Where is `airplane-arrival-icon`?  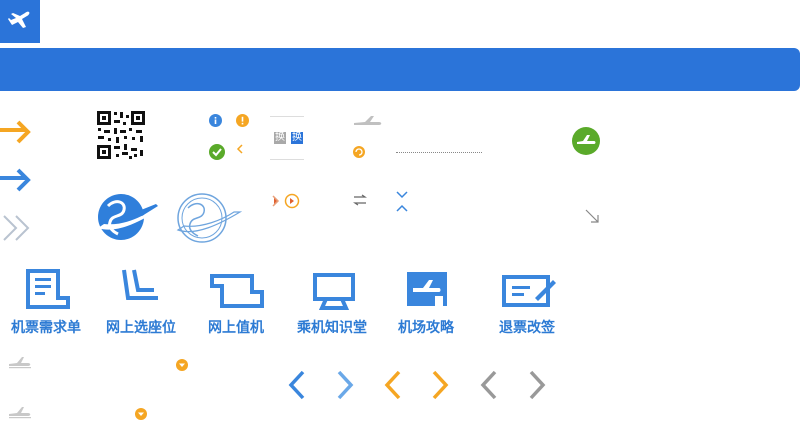
airplane-arrival-icon is located at coordinates (20, 413).